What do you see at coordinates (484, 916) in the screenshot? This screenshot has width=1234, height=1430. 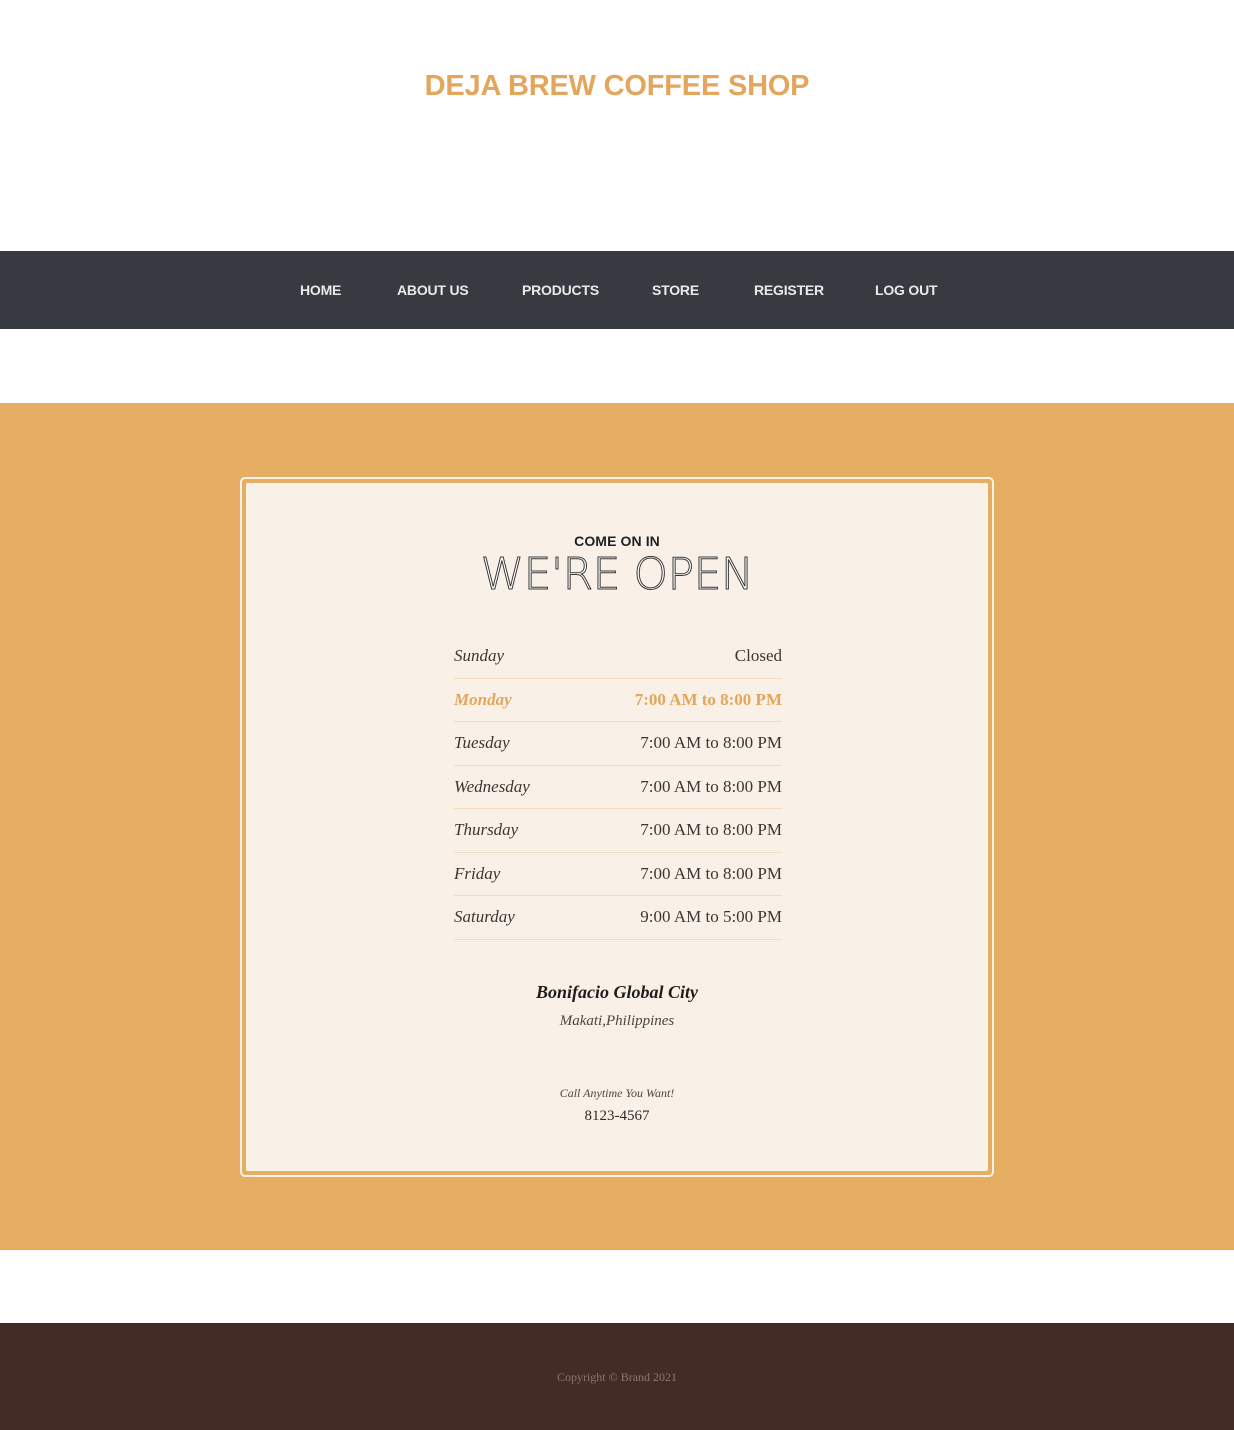 I see `hours-day: Saturday` at bounding box center [484, 916].